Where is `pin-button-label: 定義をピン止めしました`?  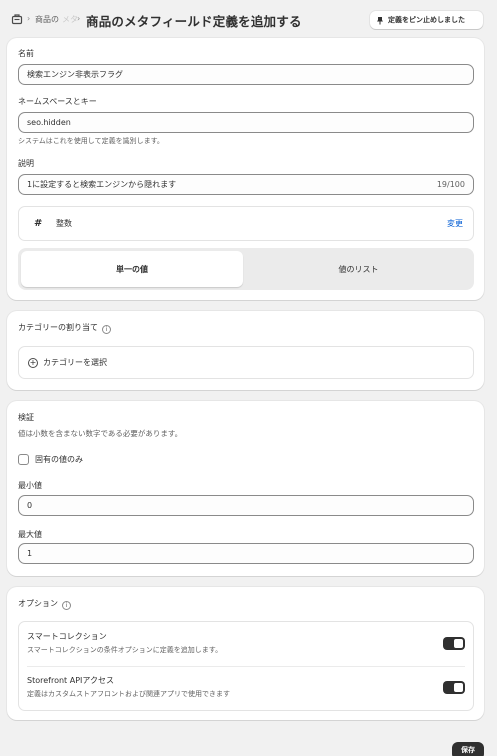
pin-button-label: 定義をピン止めしました is located at coordinates (426, 20).